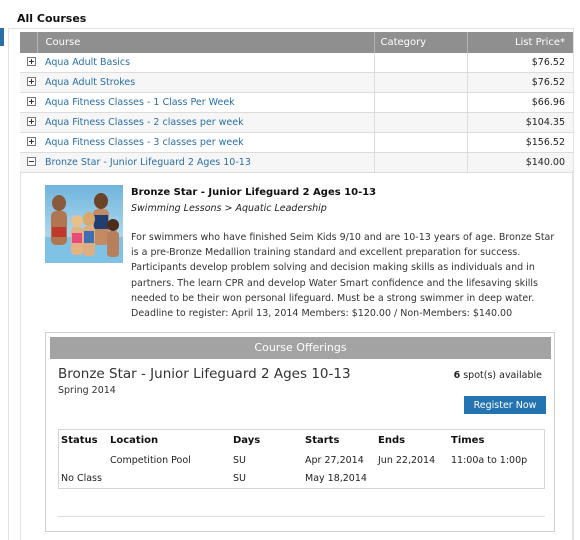 Image resolution: width=580 pixels, height=540 pixels. Describe the element at coordinates (520, 102) in the screenshot. I see `course-price: $66.96` at that location.